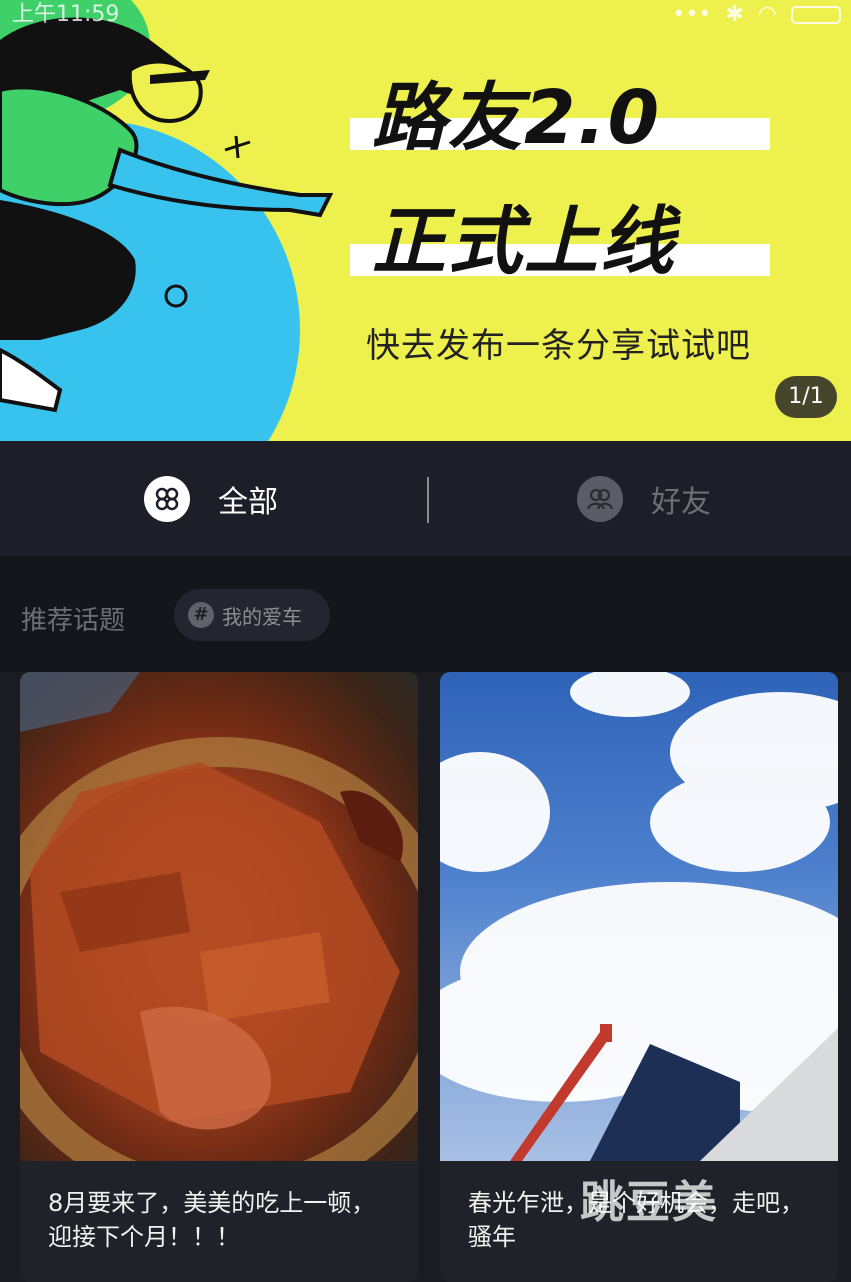  Describe the element at coordinates (66, 14) in the screenshot. I see `status-time: 上午11:59` at that location.